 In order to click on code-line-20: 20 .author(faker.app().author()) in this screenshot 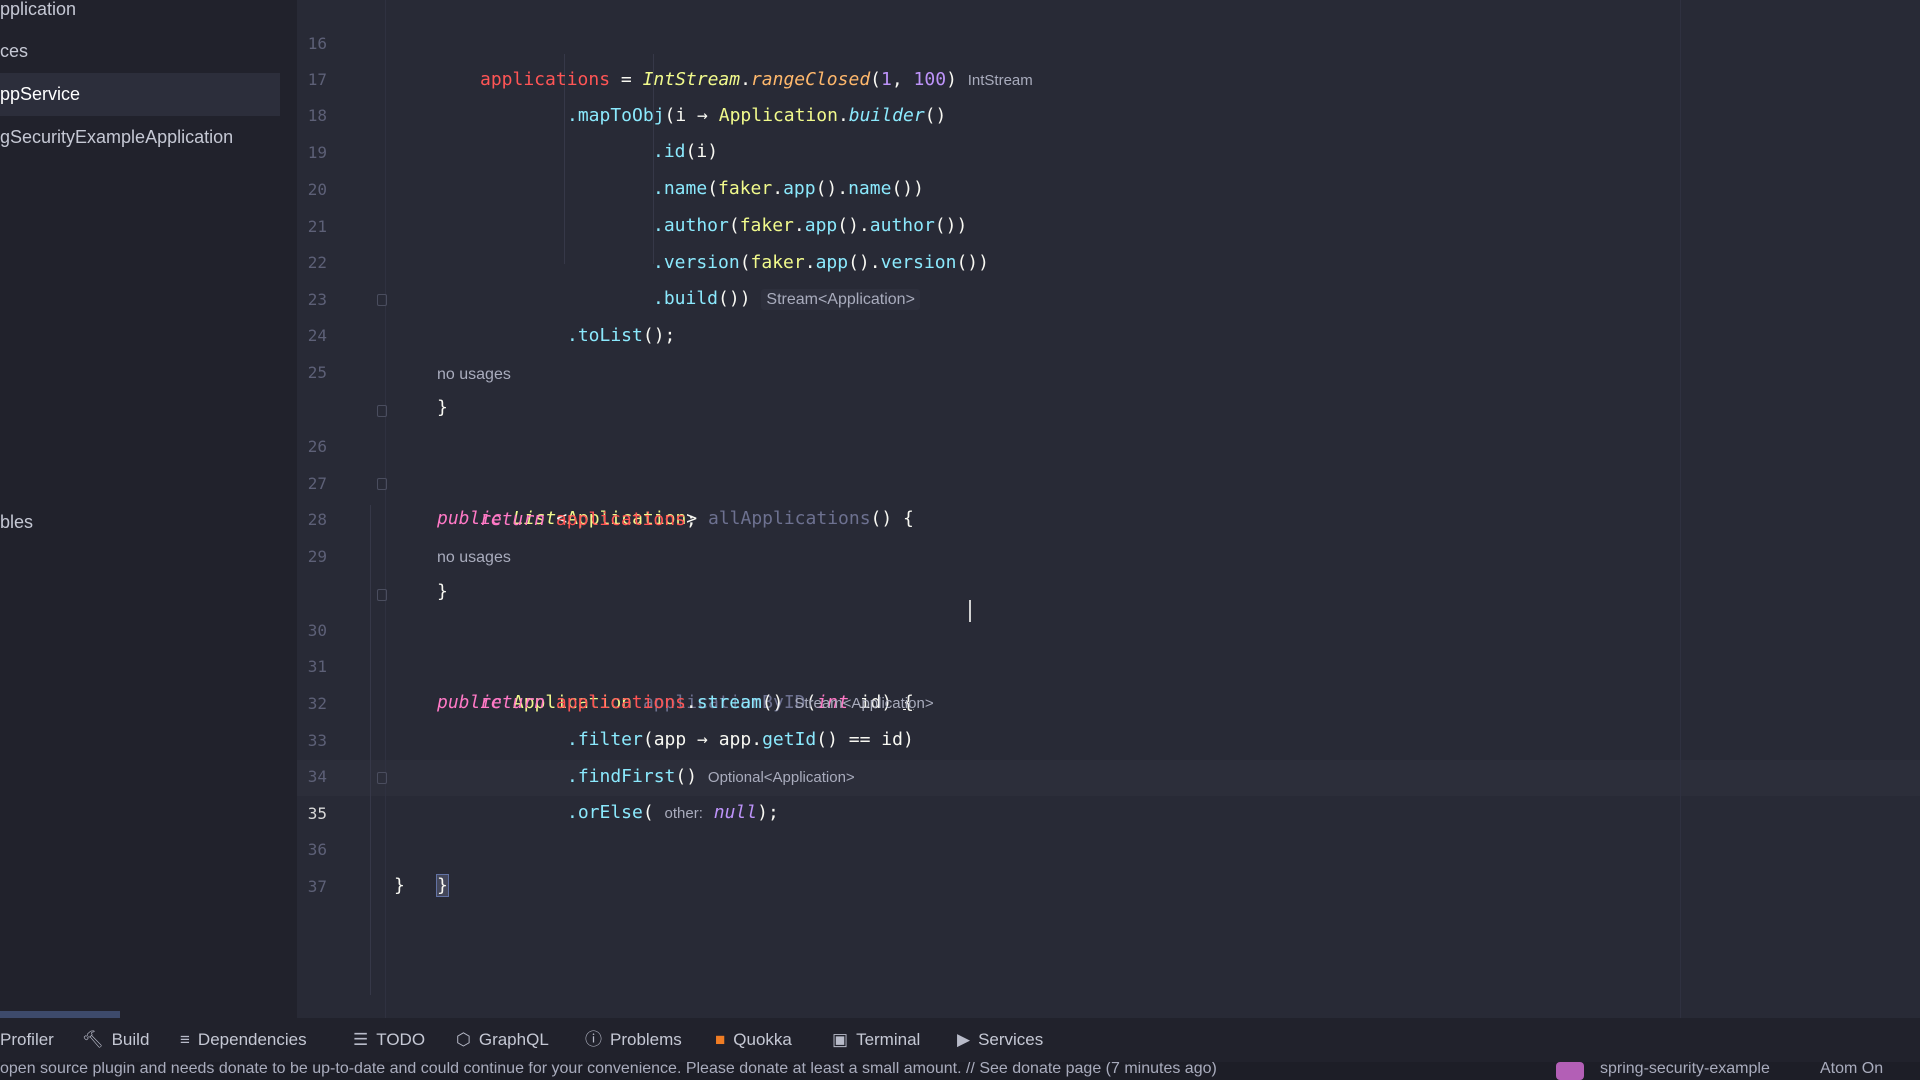, I will do `click(1108, 186)`.